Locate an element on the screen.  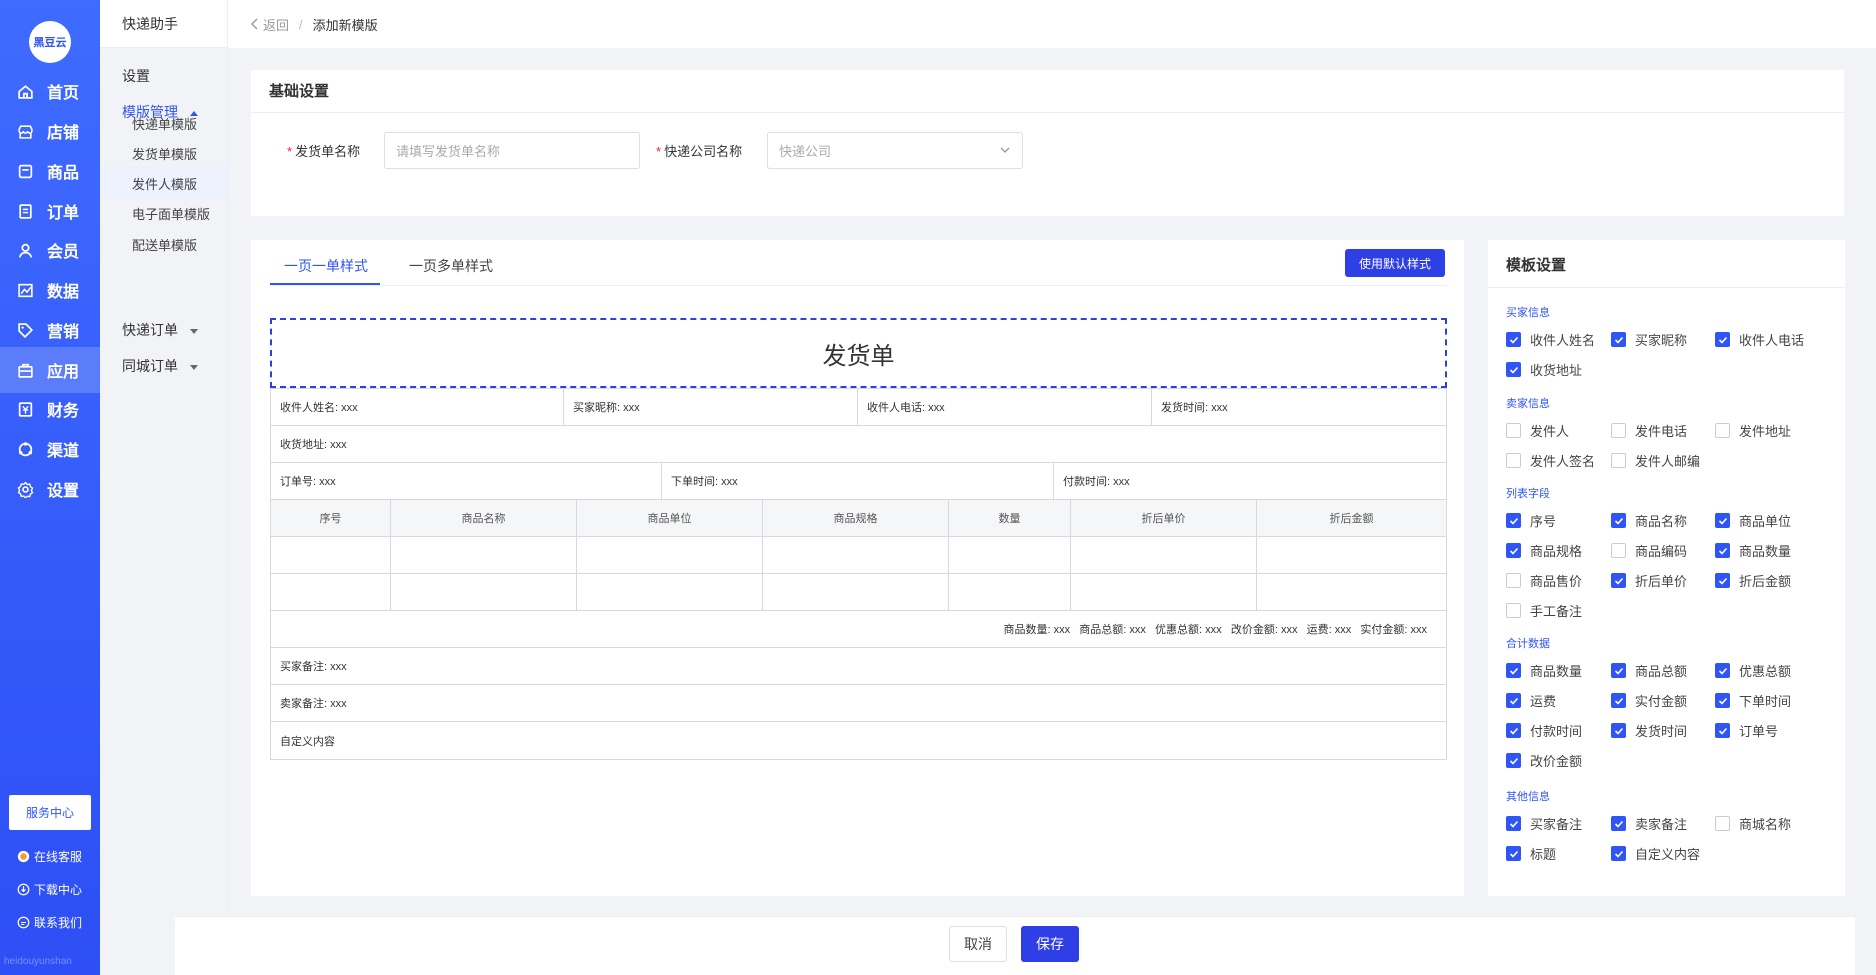
settings-checkbox: 优惠总额 is located at coordinates (1753, 670).